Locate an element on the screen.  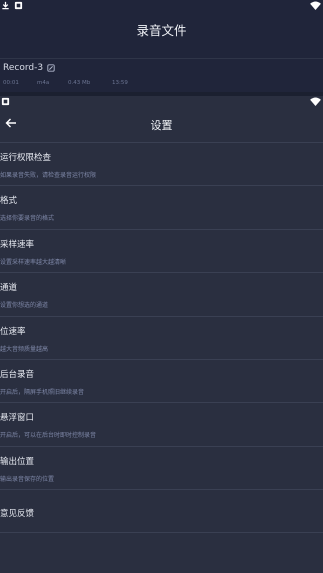
recording-name: Record-3 is located at coordinates (23, 68).